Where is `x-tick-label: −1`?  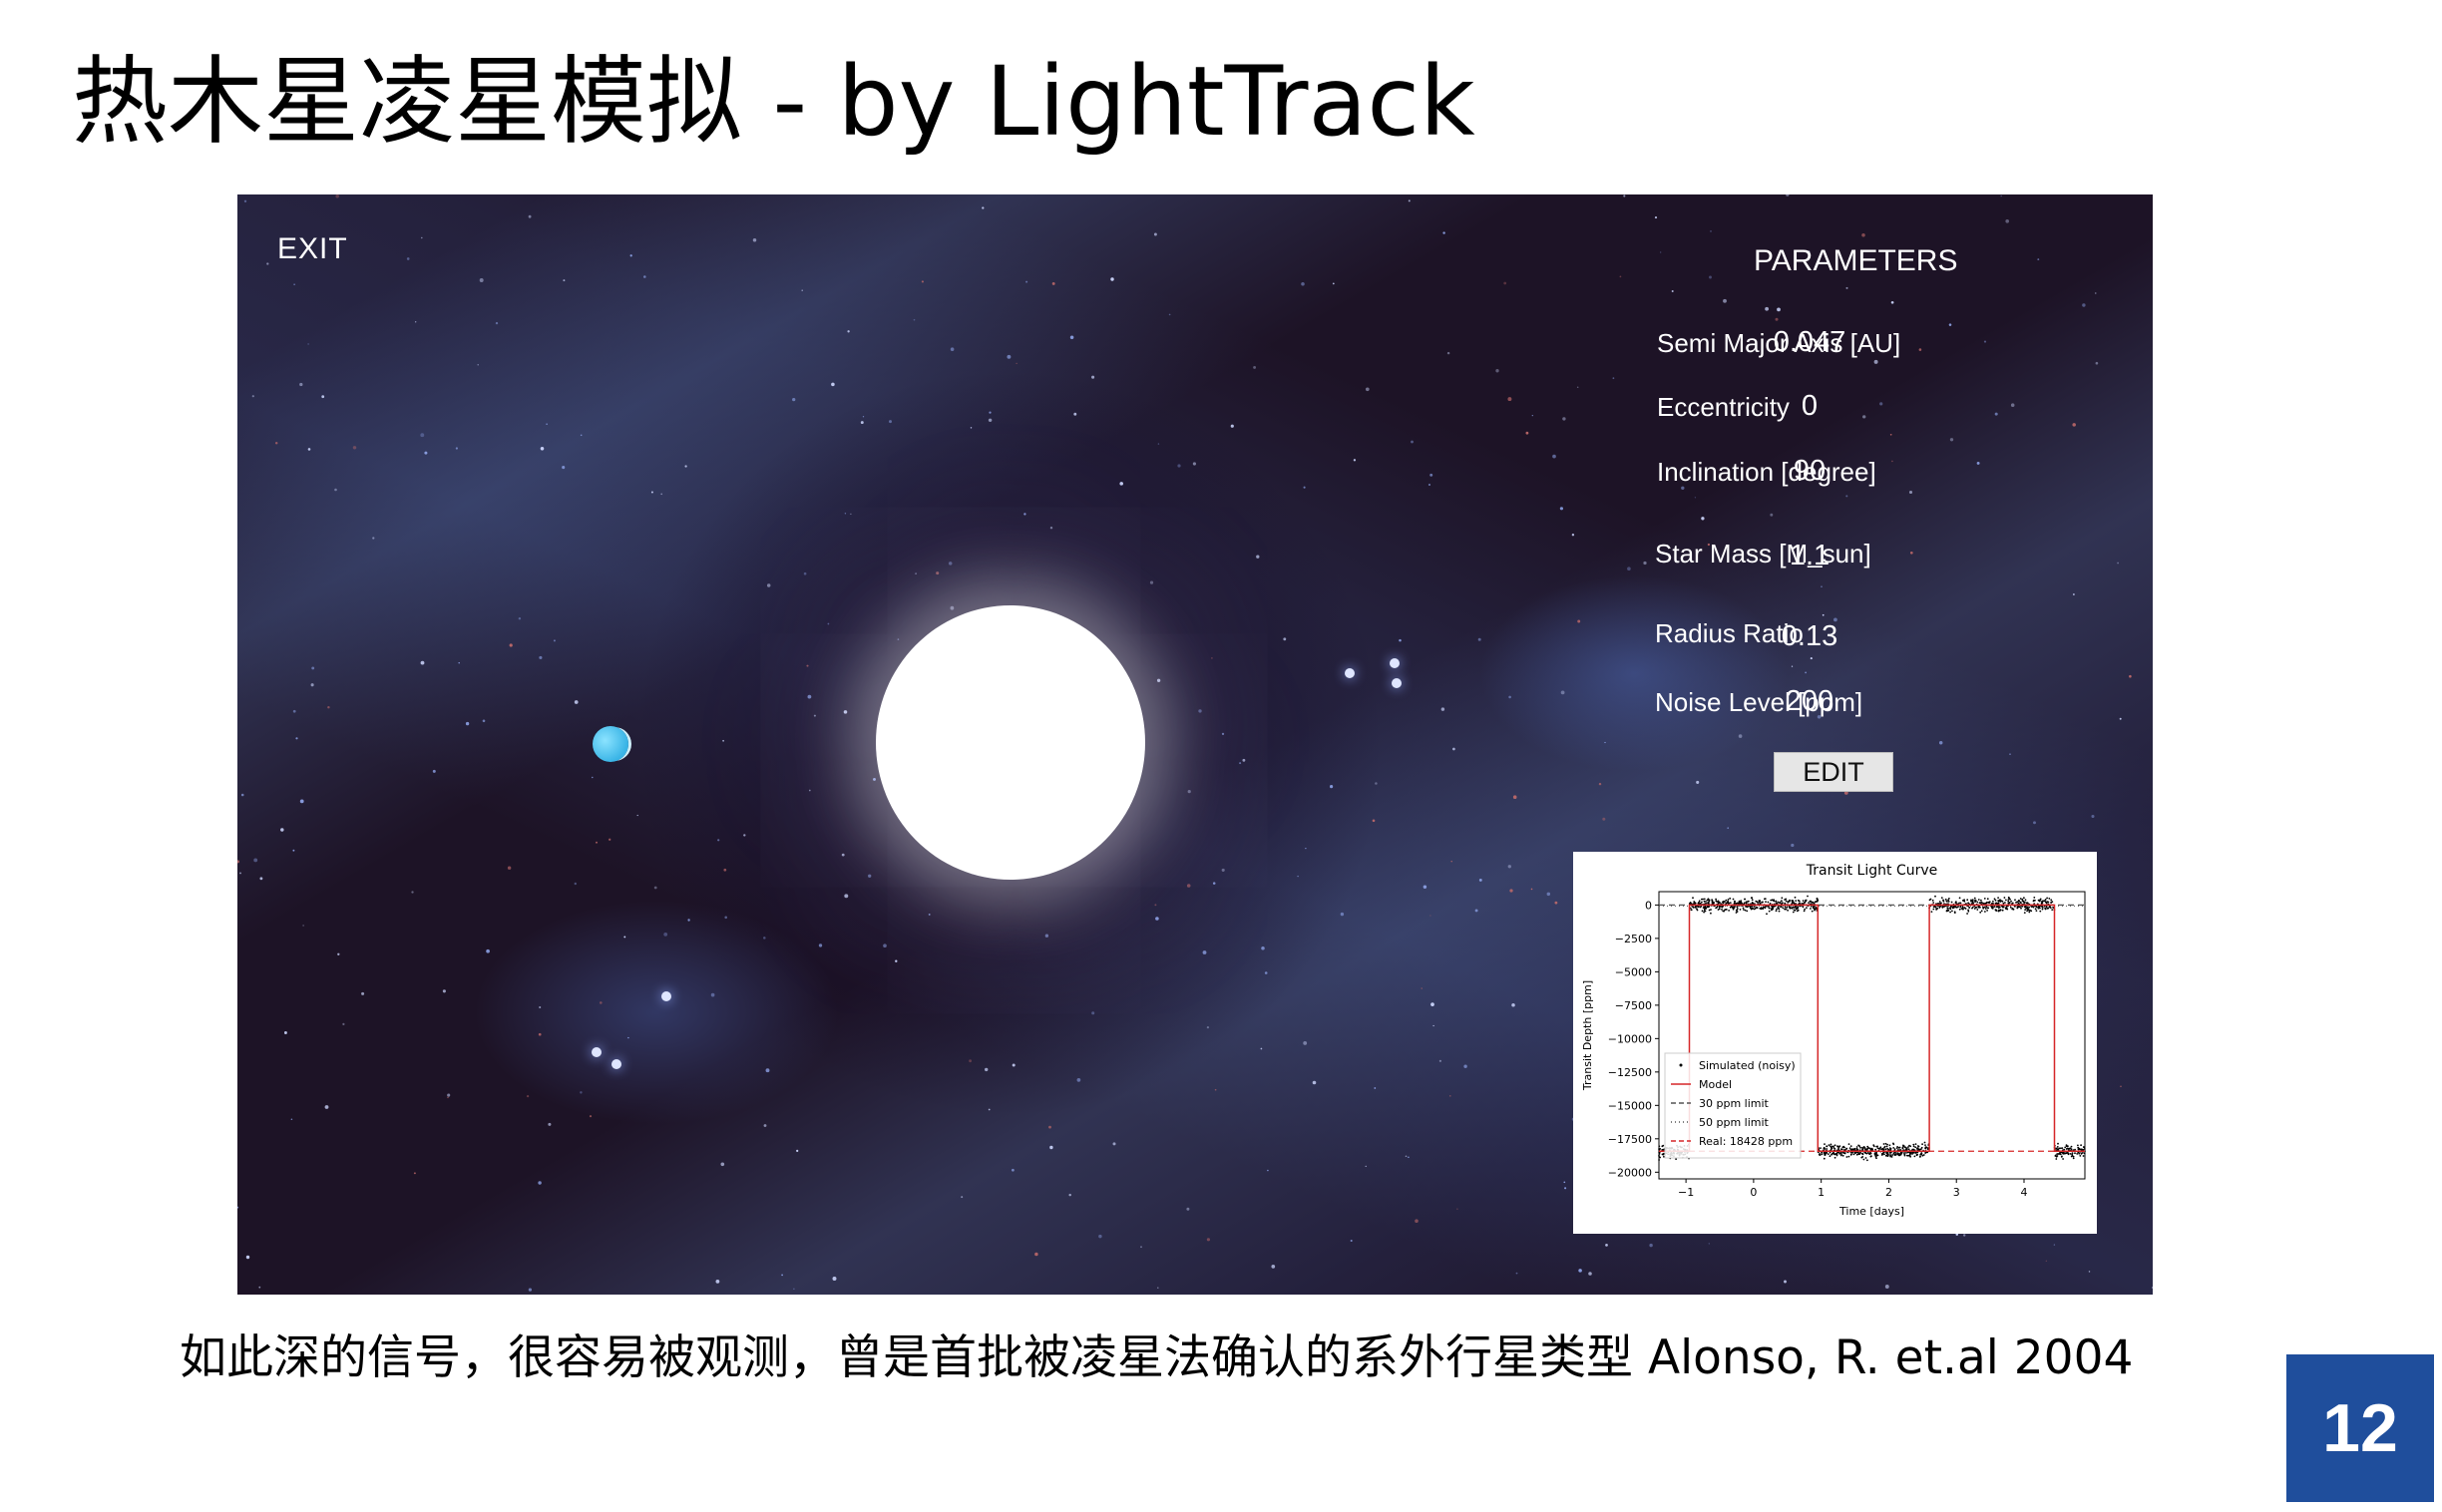
x-tick-label: −1 is located at coordinates (1686, 1192).